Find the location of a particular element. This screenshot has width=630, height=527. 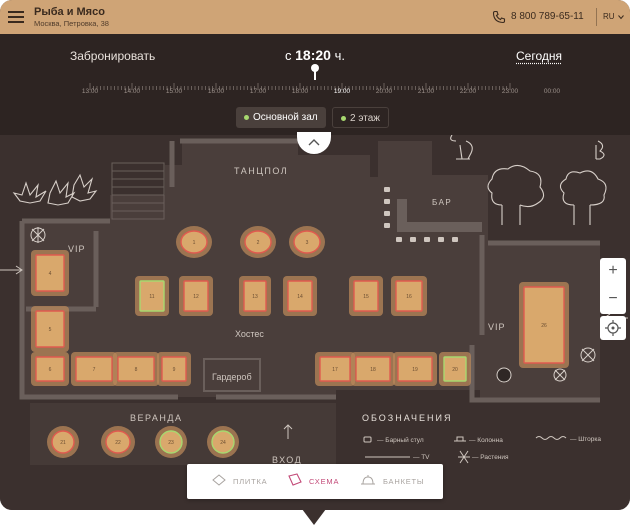

table-18: 18 is located at coordinates (373, 369).